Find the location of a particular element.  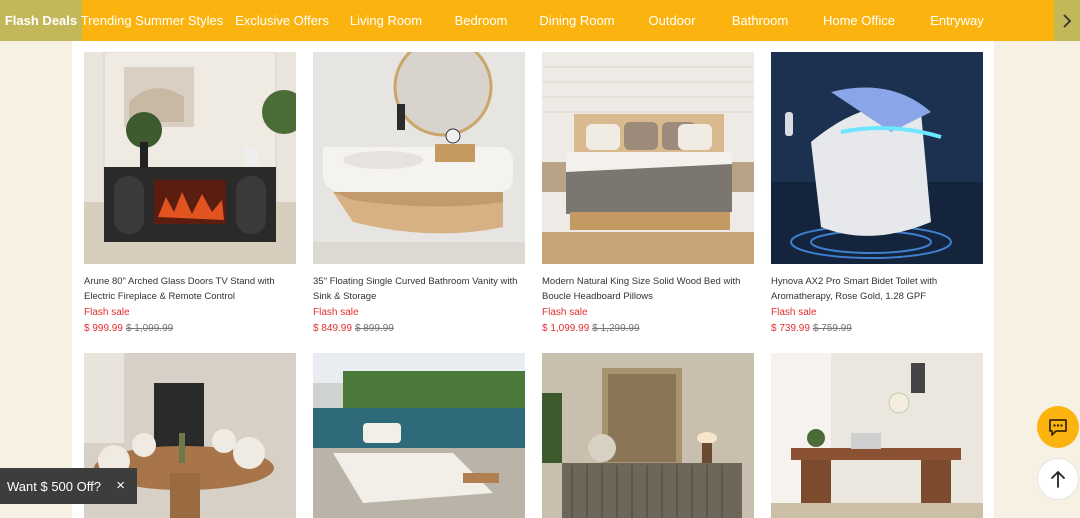

tab-home-office: Home Office is located at coordinates (859, 20).